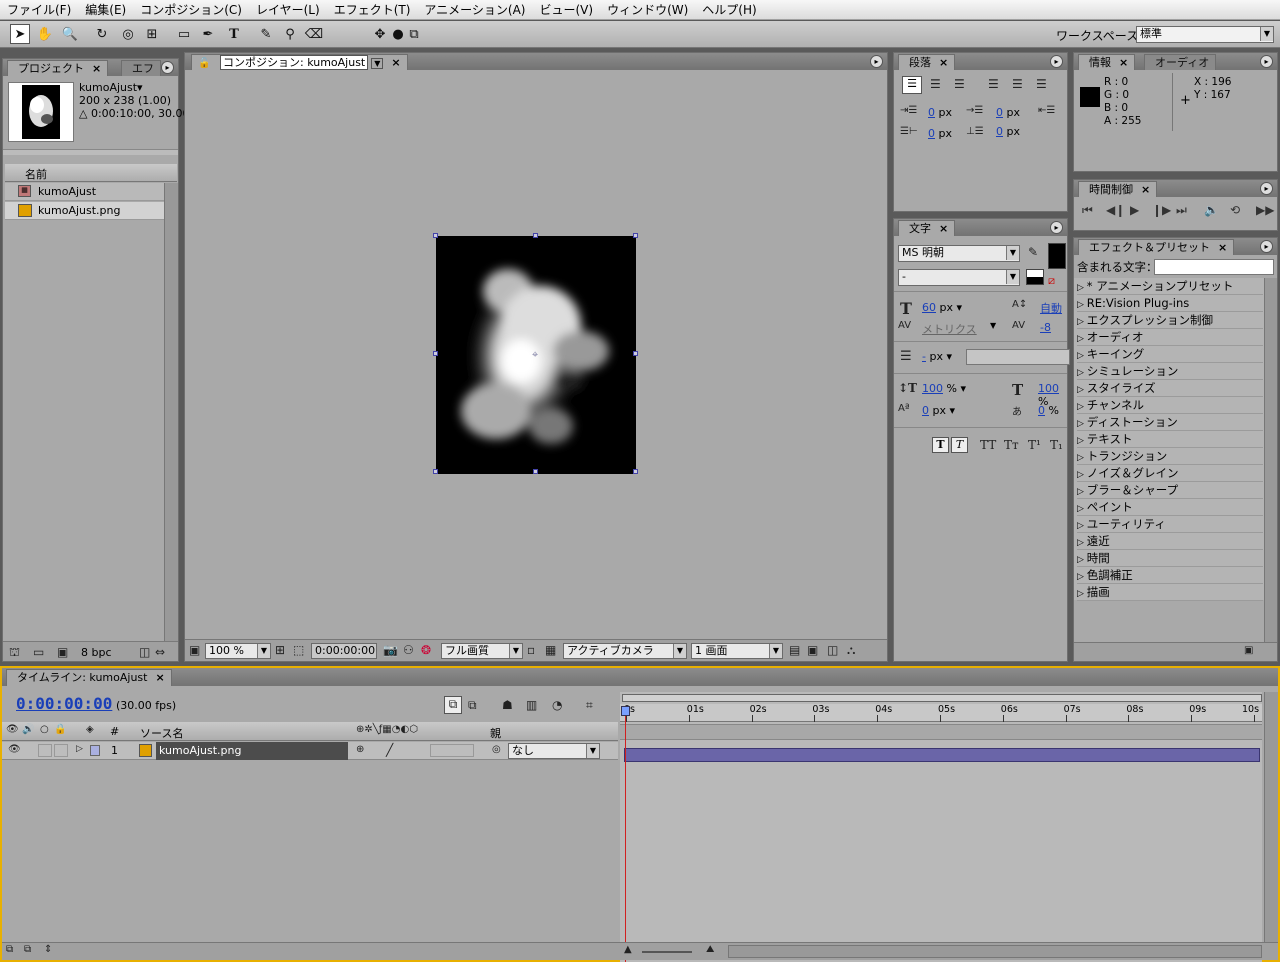 This screenshot has height=962, width=1280. What do you see at coordinates (927, 228) in the screenshot?
I see `tab-character: 文字 ×` at bounding box center [927, 228].